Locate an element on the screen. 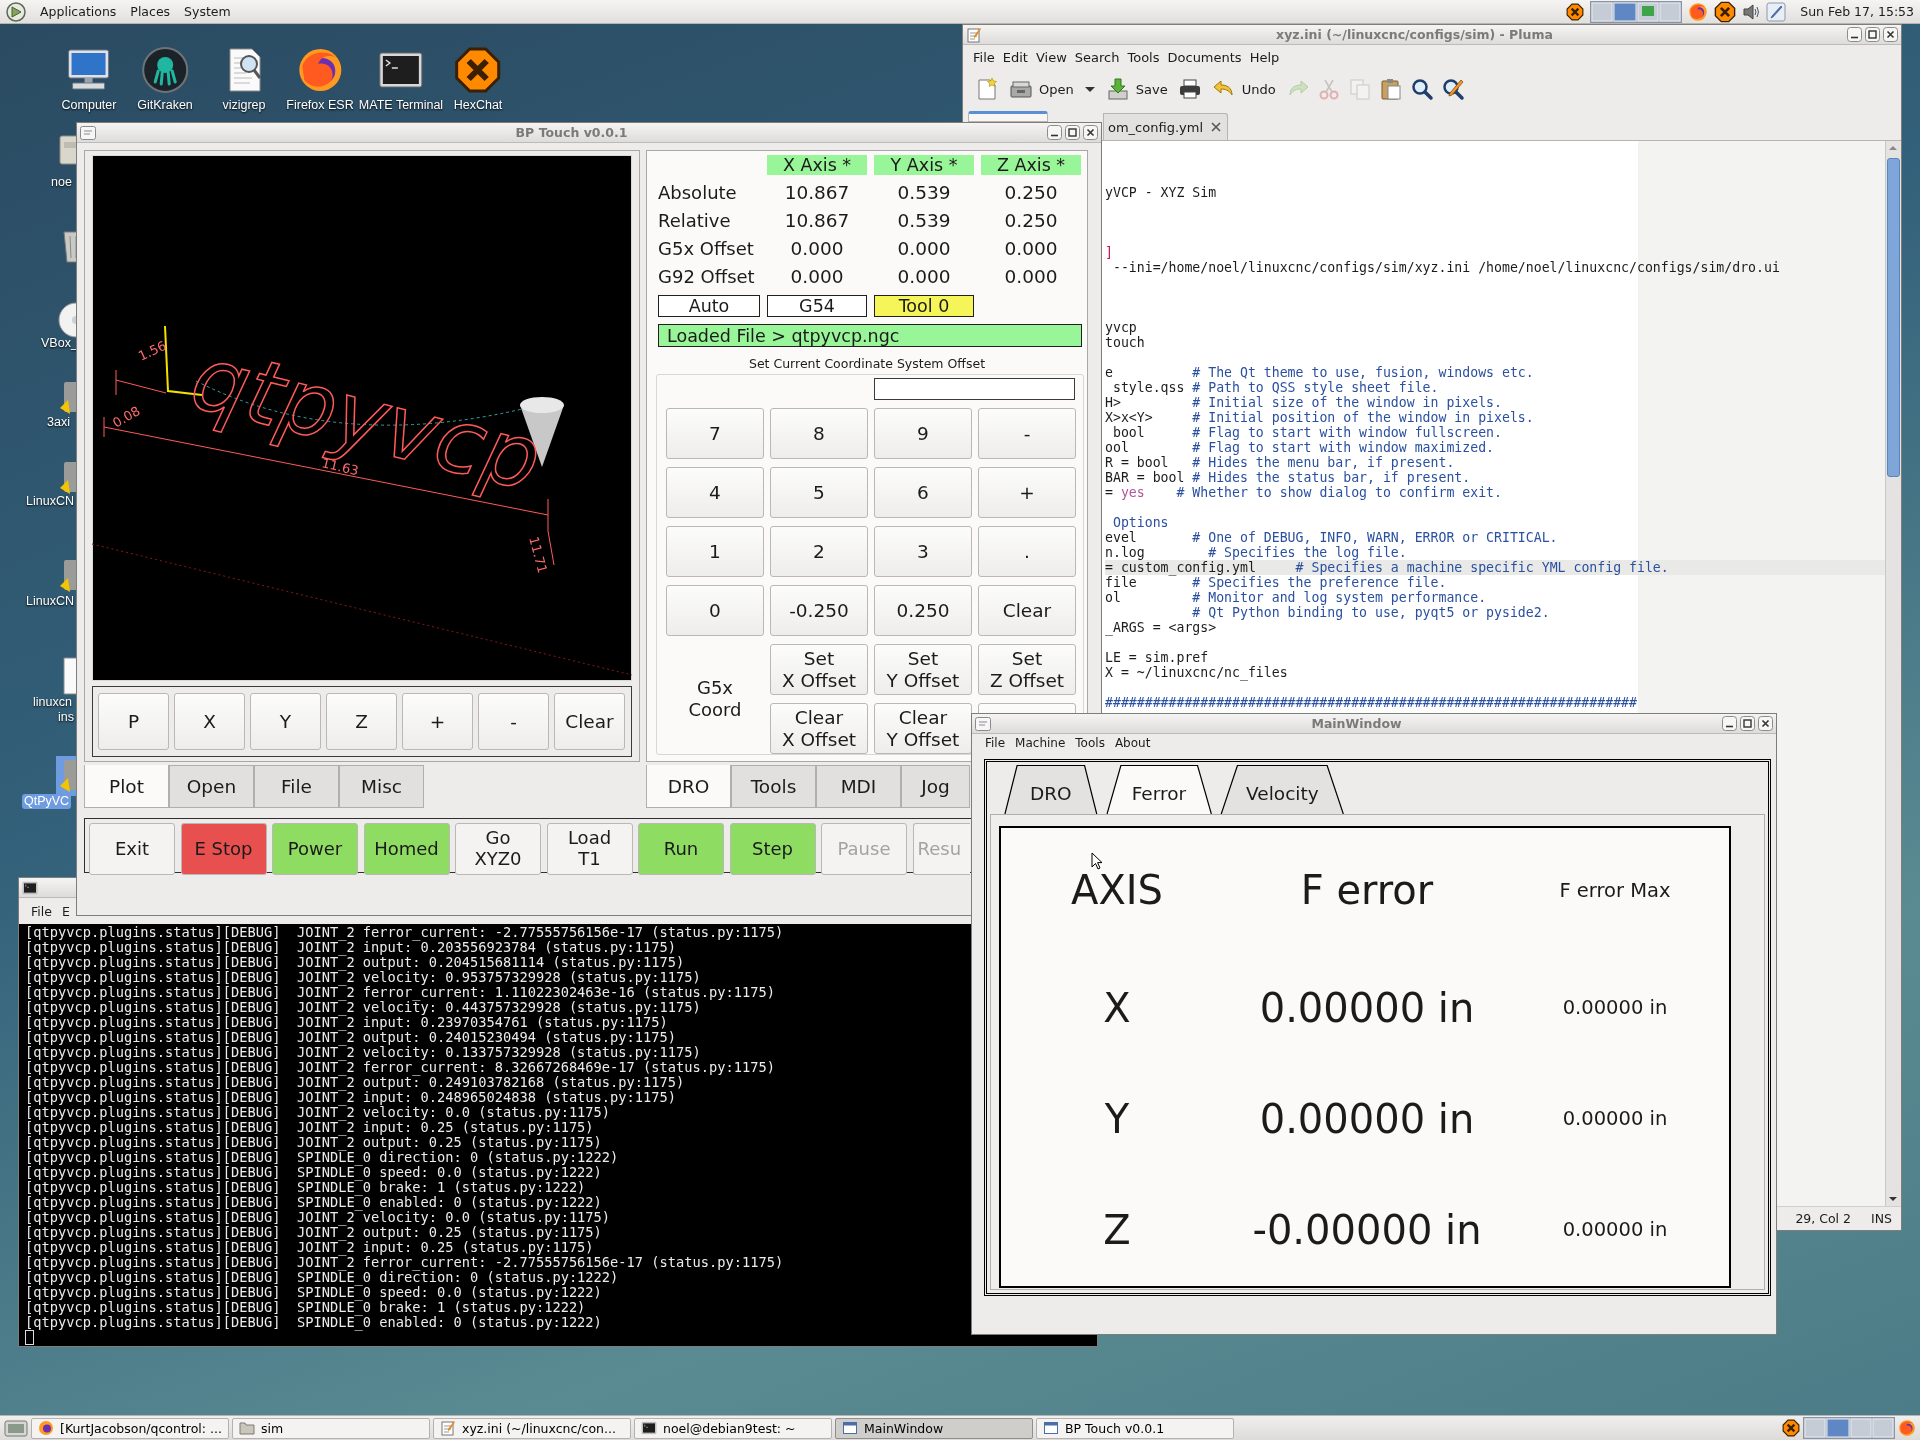 Image resolution: width=1920 pixels, height=1440 pixels. jog-button: Y is located at coordinates (285, 721).